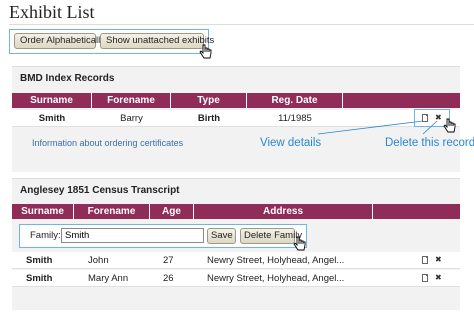 The width and height of the screenshot is (474, 325). I want to click on bmd-surname-cell: Smith, so click(52, 118).